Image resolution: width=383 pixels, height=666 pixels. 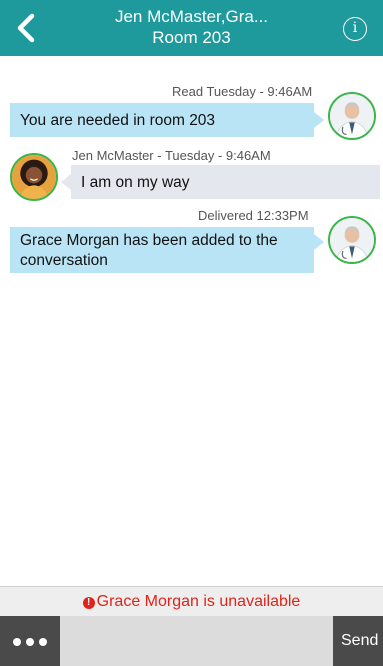 I want to click on message-input, so click(x=196, y=641).